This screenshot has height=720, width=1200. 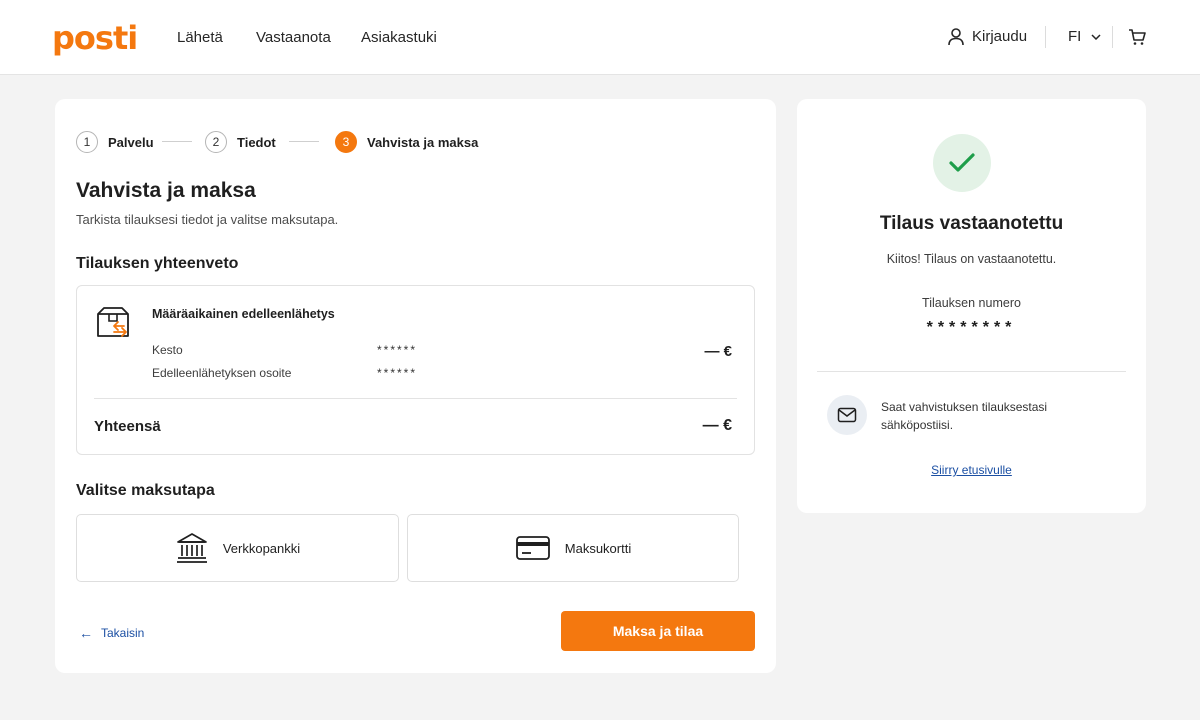 I want to click on chevron-down-icon, so click(x=1096, y=37).